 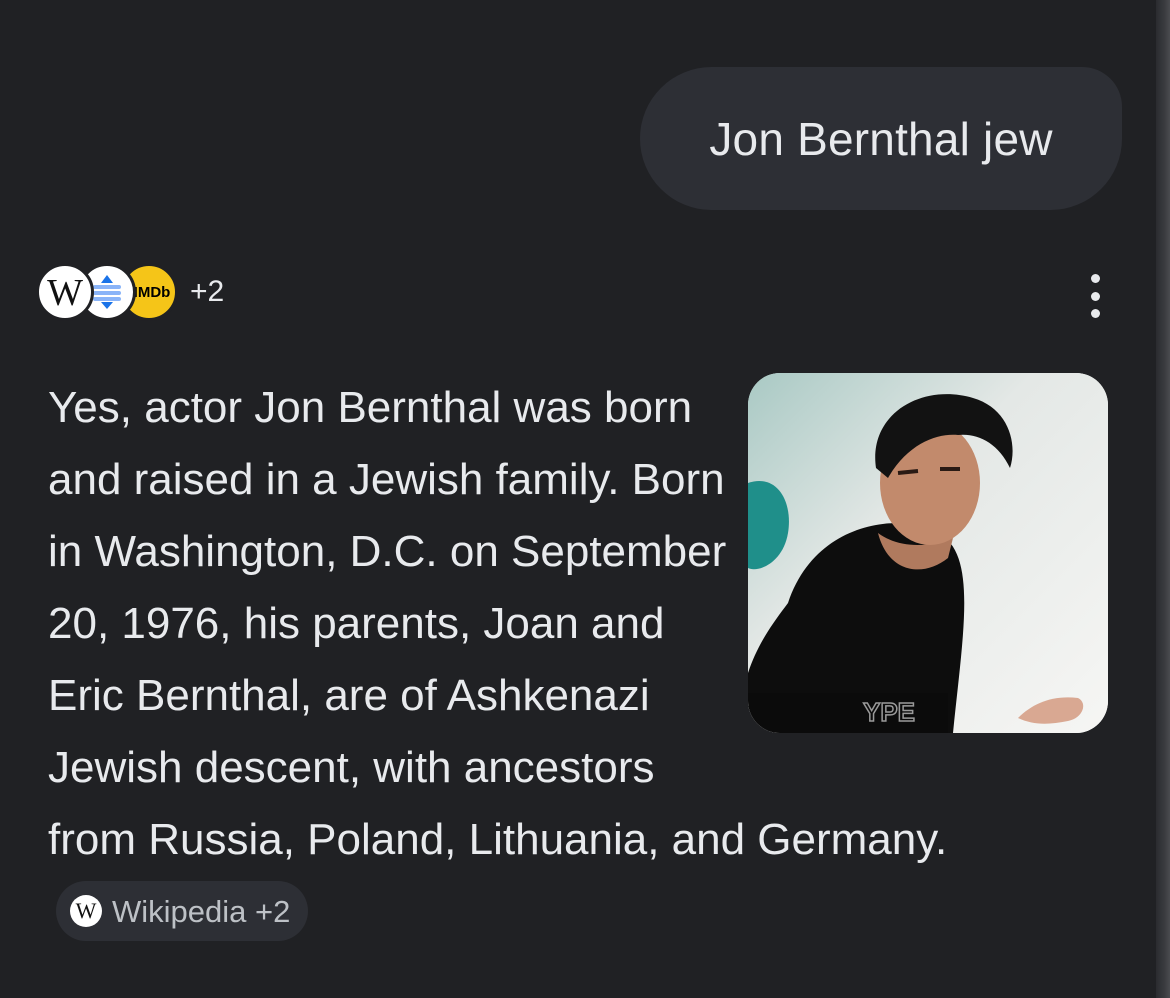 What do you see at coordinates (1163, 499) in the screenshot?
I see `right-edge-shadow` at bounding box center [1163, 499].